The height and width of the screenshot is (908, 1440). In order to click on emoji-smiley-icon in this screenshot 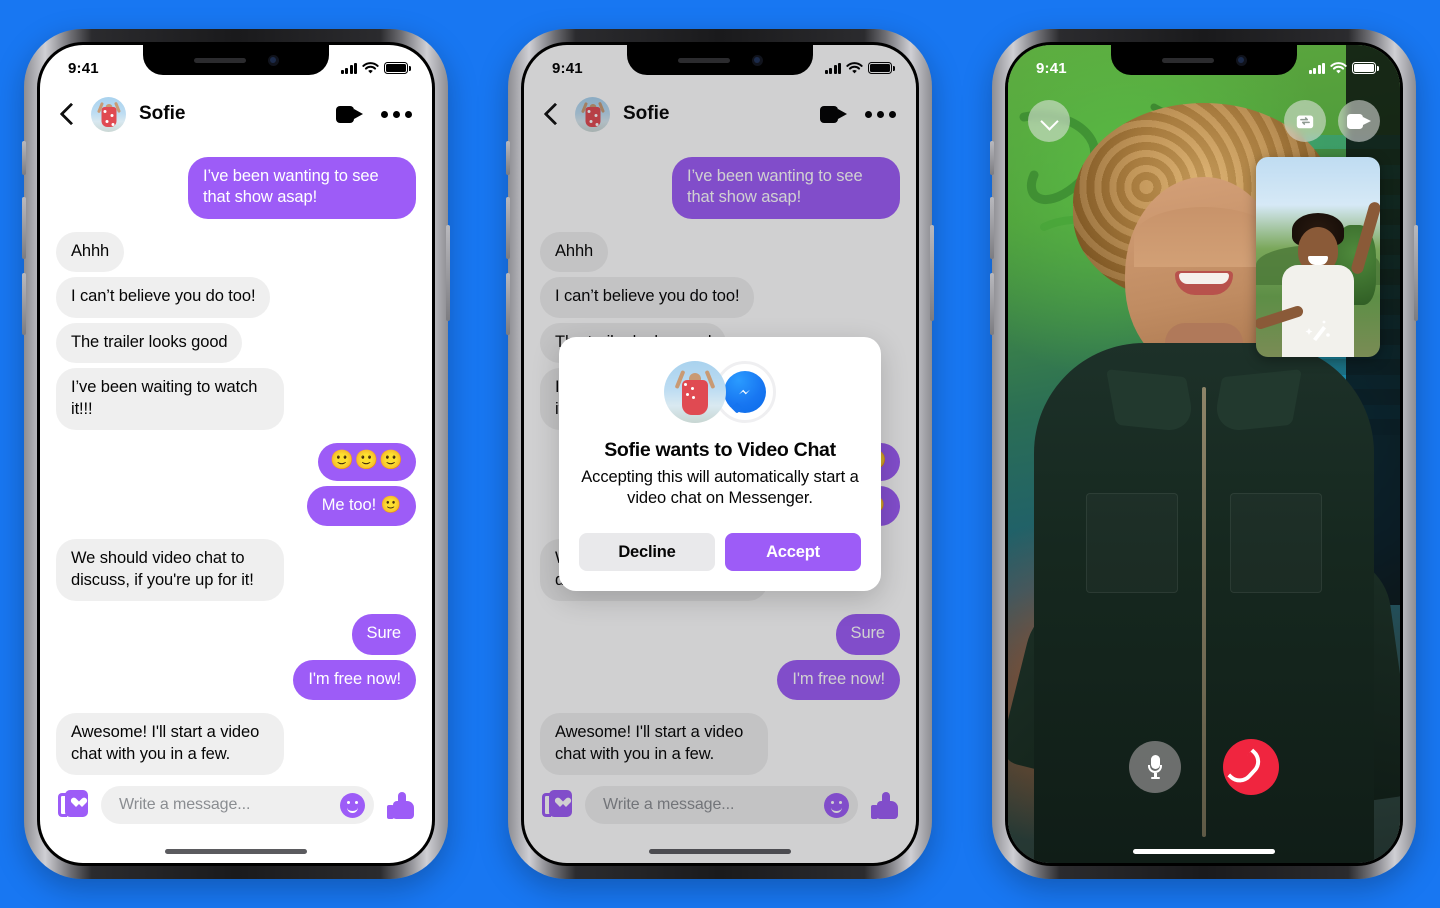, I will do `click(352, 805)`.